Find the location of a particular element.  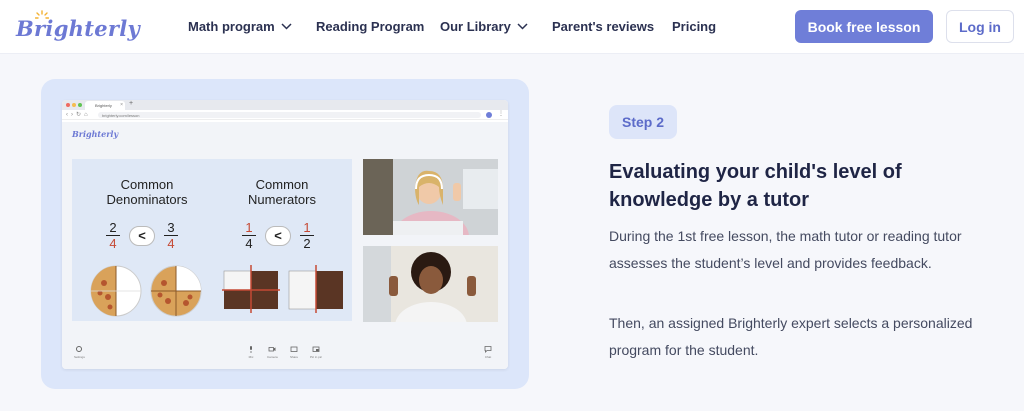

mic-icon is located at coordinates (251, 349).